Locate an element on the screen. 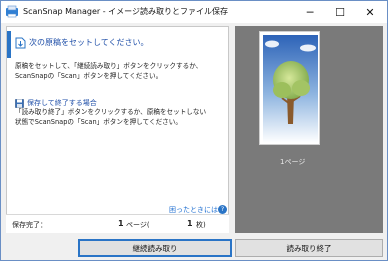 The height and width of the screenshot is (261, 388). page-thumbnail is located at coordinates (289, 88).